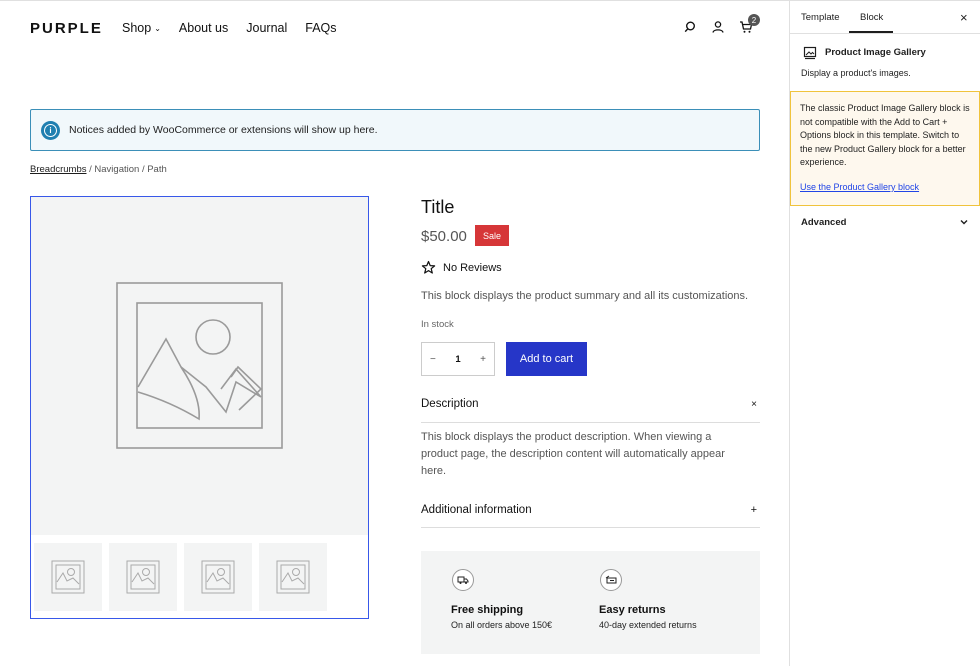  I want to click on chevron-down-icon: ⌄, so click(157, 28).